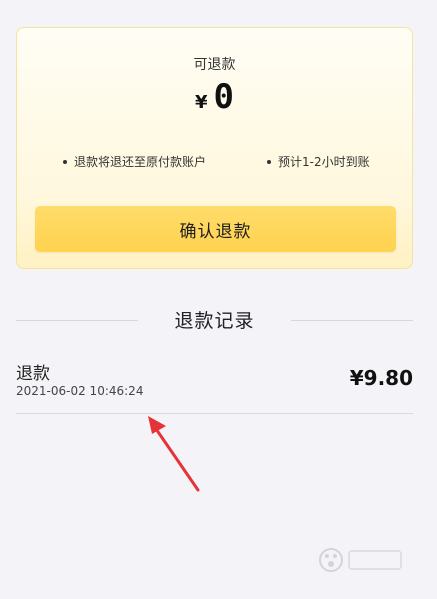 Image resolution: width=437 pixels, height=599 pixels. I want to click on note-text: 退款将退还至原付款账户, so click(140, 162).